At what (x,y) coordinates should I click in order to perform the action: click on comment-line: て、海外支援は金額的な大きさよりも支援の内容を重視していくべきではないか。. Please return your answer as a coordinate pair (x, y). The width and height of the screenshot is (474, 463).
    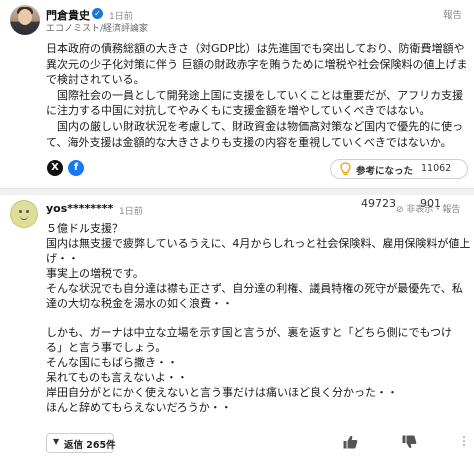
    Looking at the image, I should click on (249, 142).